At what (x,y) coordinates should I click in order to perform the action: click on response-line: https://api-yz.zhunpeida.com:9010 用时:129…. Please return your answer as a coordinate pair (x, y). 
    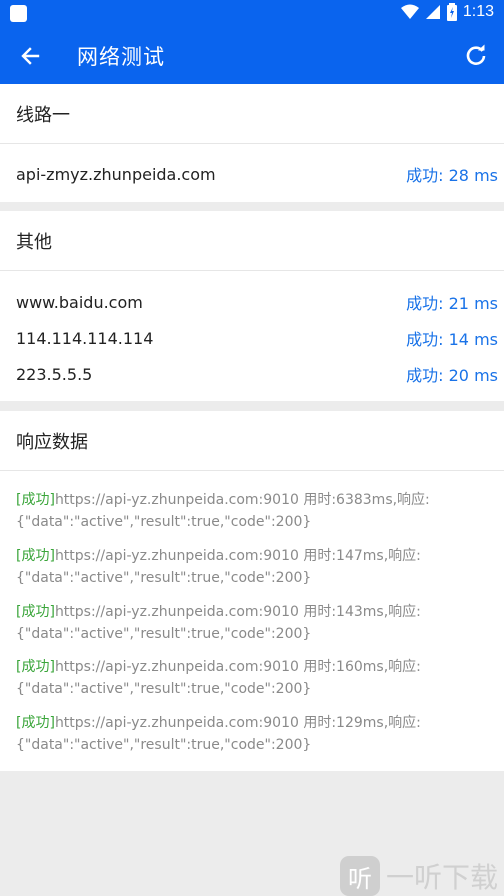
    Looking at the image, I should click on (237, 723).